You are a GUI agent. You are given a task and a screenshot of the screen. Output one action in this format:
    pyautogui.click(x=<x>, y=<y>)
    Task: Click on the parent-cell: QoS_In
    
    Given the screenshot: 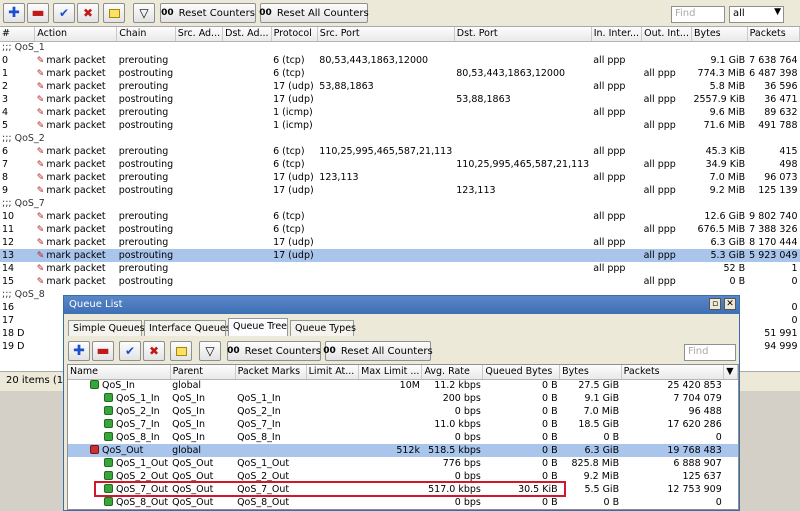 What is the action you would take?
    pyautogui.click(x=188, y=424)
    